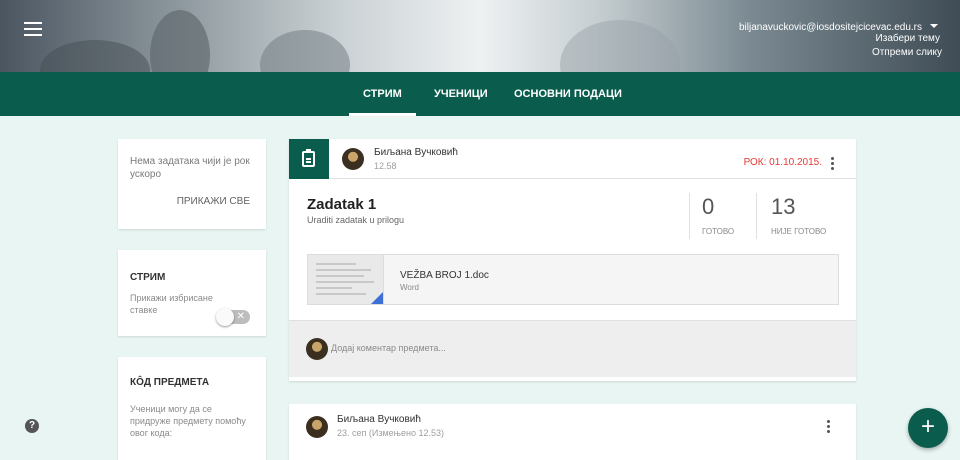 This screenshot has height=460, width=960. I want to click on not-done-count: 13, so click(783, 207).